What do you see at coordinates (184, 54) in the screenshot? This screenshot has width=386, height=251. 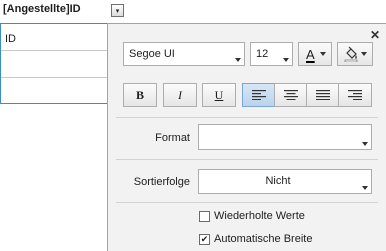 I see `font-name-select: Segoe UI` at bounding box center [184, 54].